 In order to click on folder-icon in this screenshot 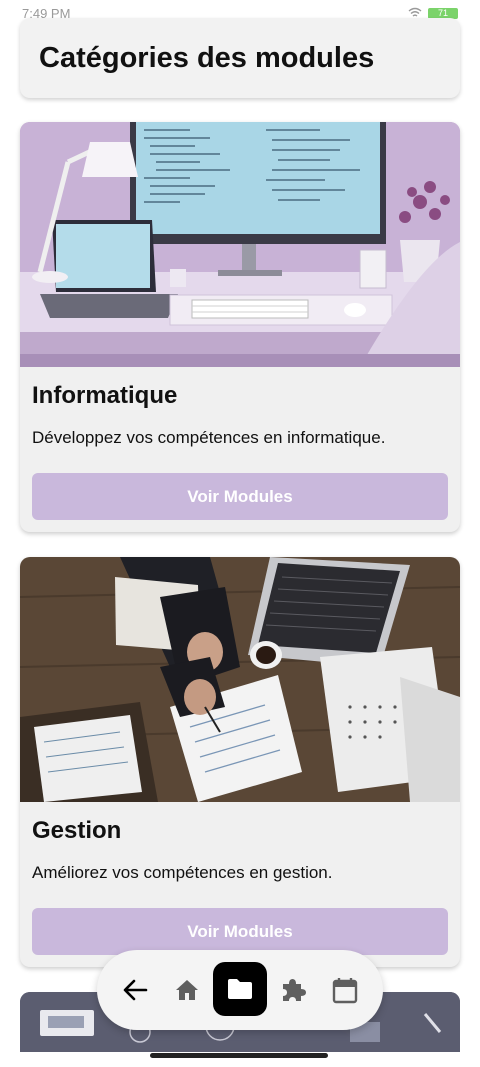, I will do `click(240, 989)`.